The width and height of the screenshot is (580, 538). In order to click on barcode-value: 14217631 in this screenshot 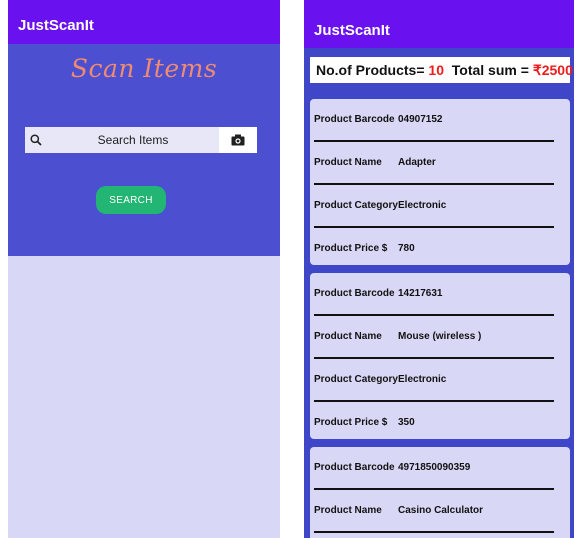, I will do `click(420, 293)`.